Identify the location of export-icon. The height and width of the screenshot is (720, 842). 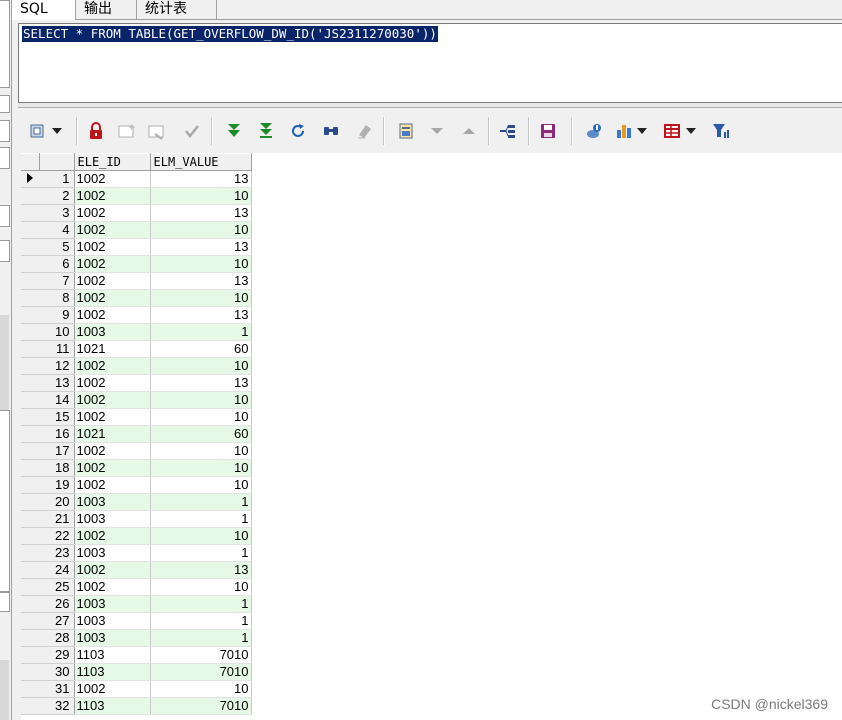
(594, 131).